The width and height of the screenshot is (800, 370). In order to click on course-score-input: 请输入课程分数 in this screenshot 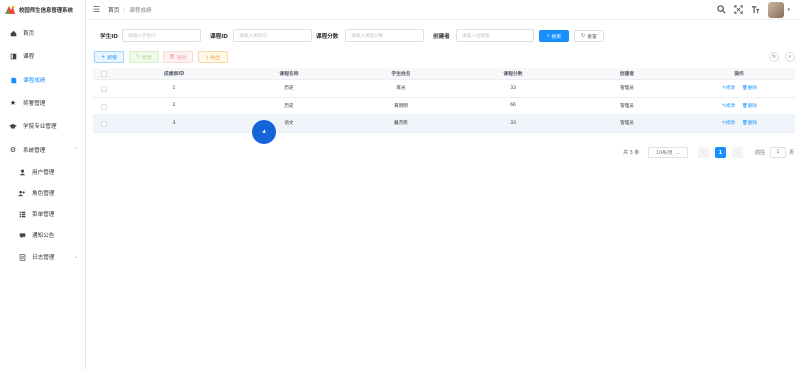, I will do `click(384, 35)`.